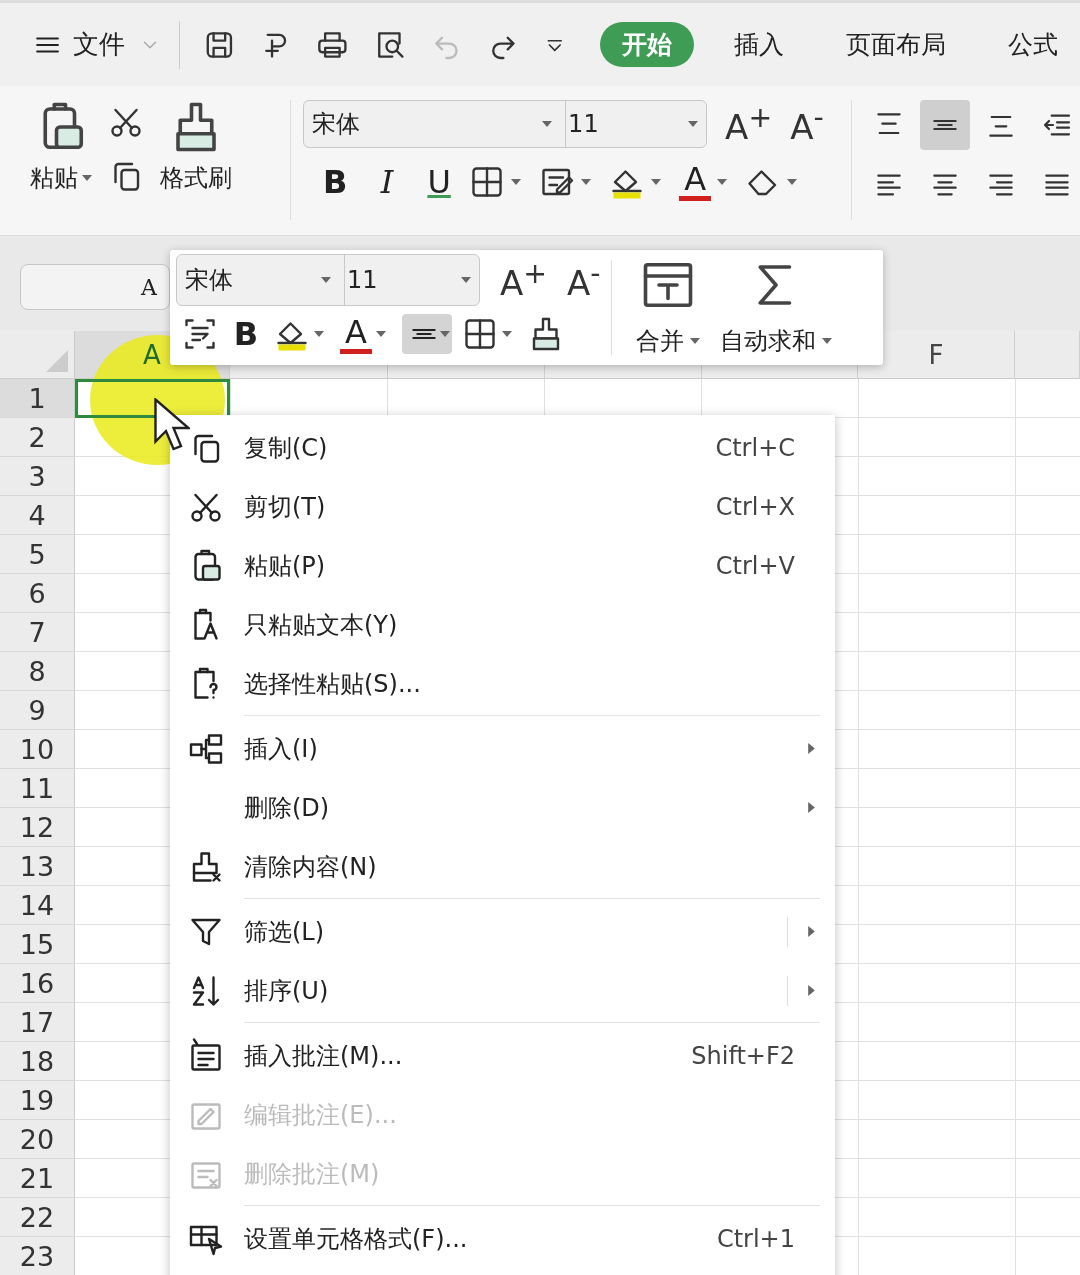  What do you see at coordinates (759, 44) in the screenshot?
I see `ribbon-tab: 插入` at bounding box center [759, 44].